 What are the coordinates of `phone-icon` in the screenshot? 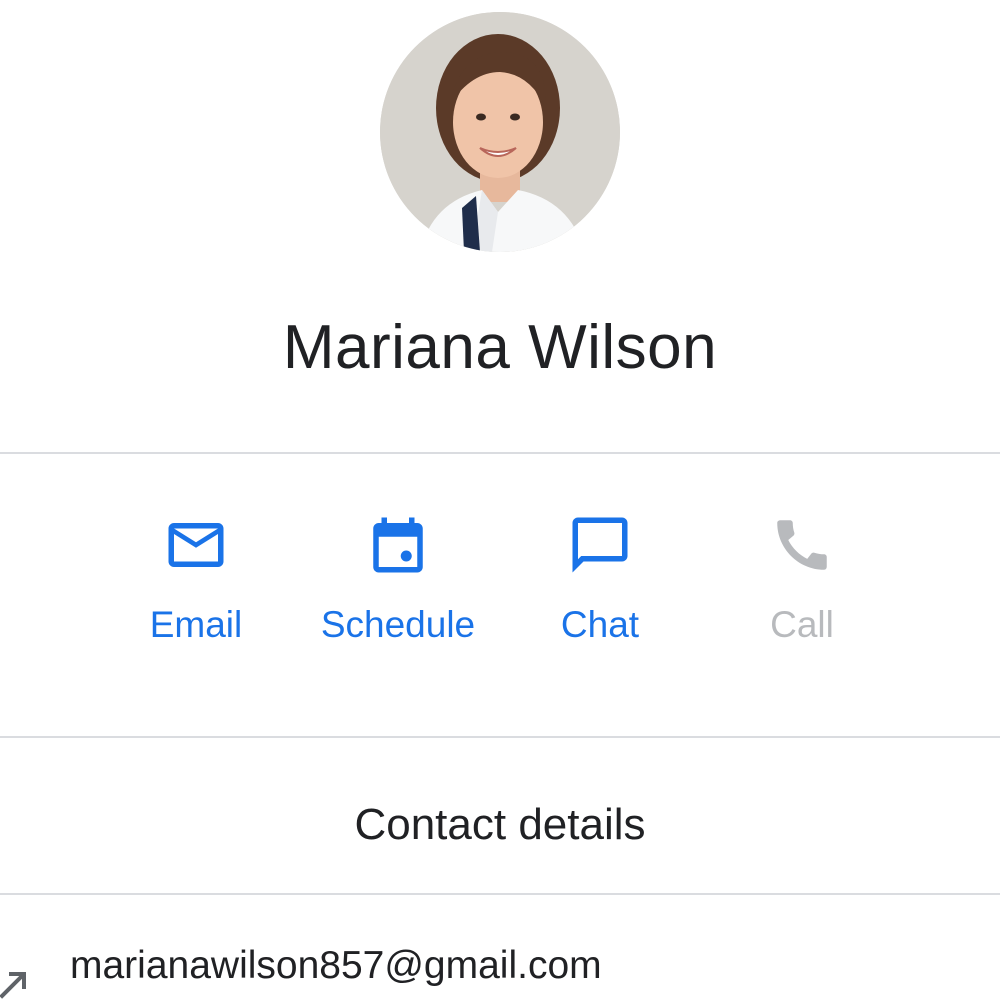 It's located at (802, 545).